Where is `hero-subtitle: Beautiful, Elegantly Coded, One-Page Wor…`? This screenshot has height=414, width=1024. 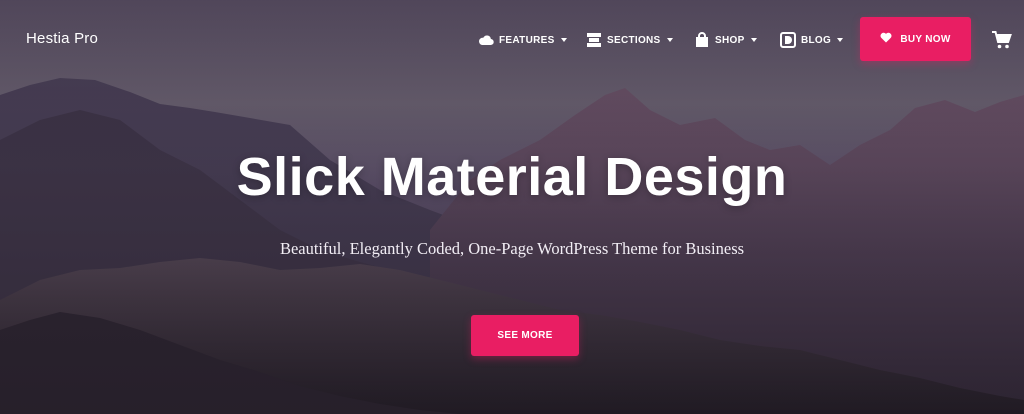 hero-subtitle: Beautiful, Elegantly Coded, One-Page Wor… is located at coordinates (512, 248).